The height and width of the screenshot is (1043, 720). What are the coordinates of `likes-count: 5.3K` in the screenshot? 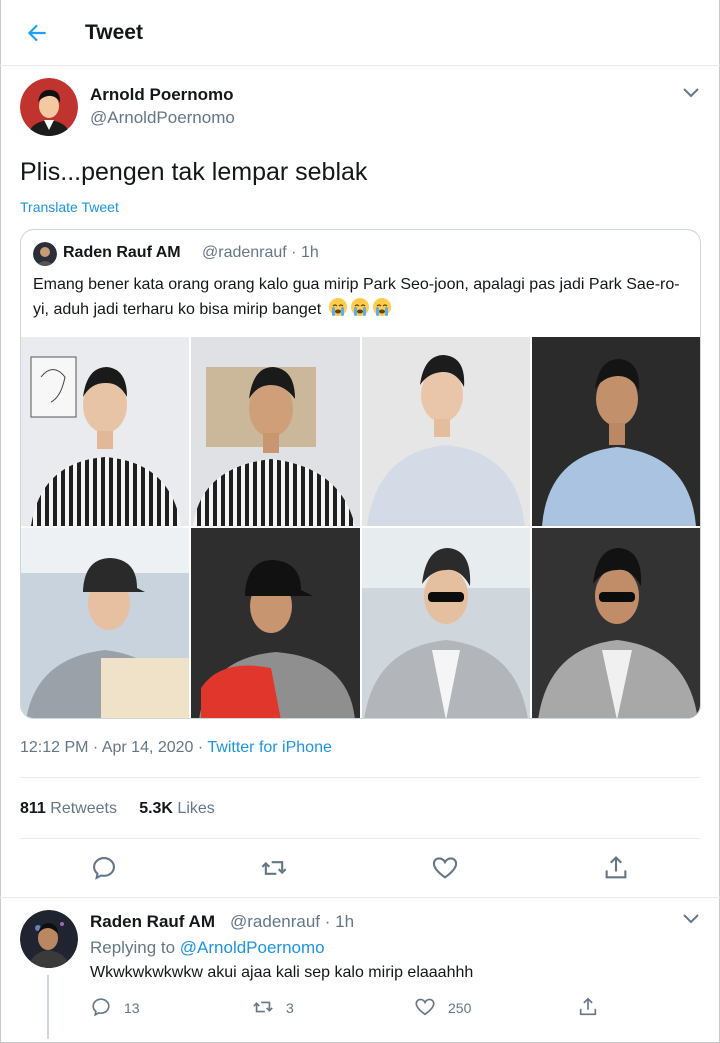 It's located at (156, 808).